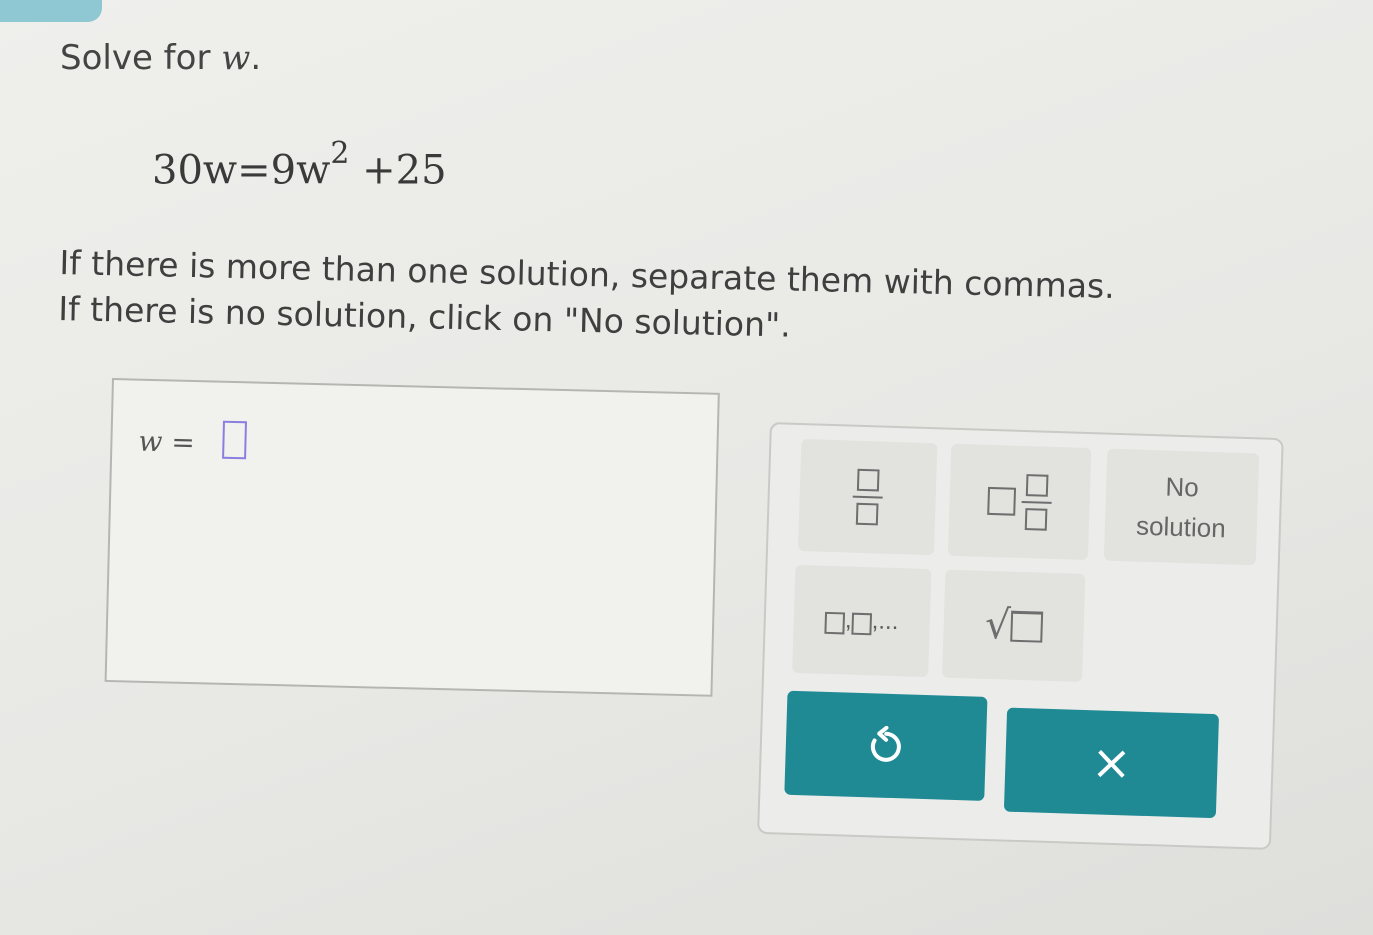 This screenshot has height=935, width=1373. What do you see at coordinates (166, 442) in the screenshot?
I see `answer-label: w =` at bounding box center [166, 442].